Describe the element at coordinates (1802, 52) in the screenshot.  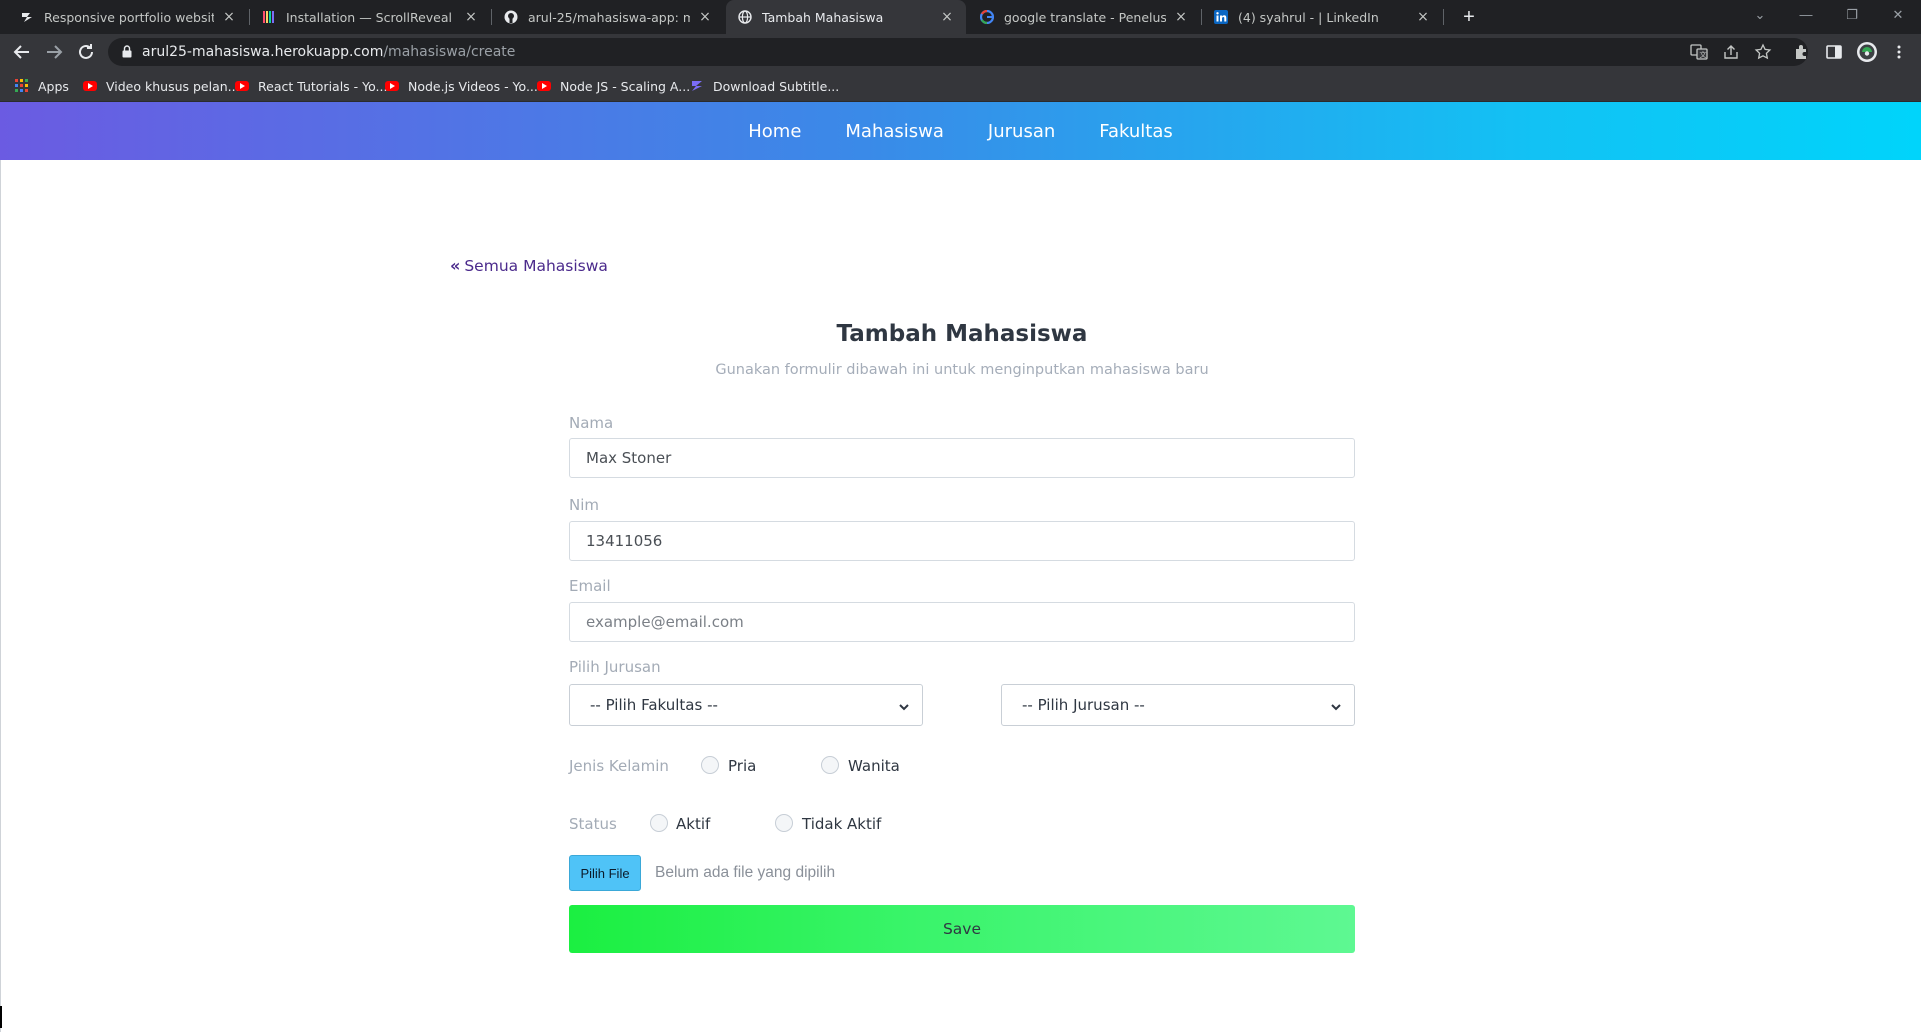
I see `extensions-puzzle-icon` at that location.